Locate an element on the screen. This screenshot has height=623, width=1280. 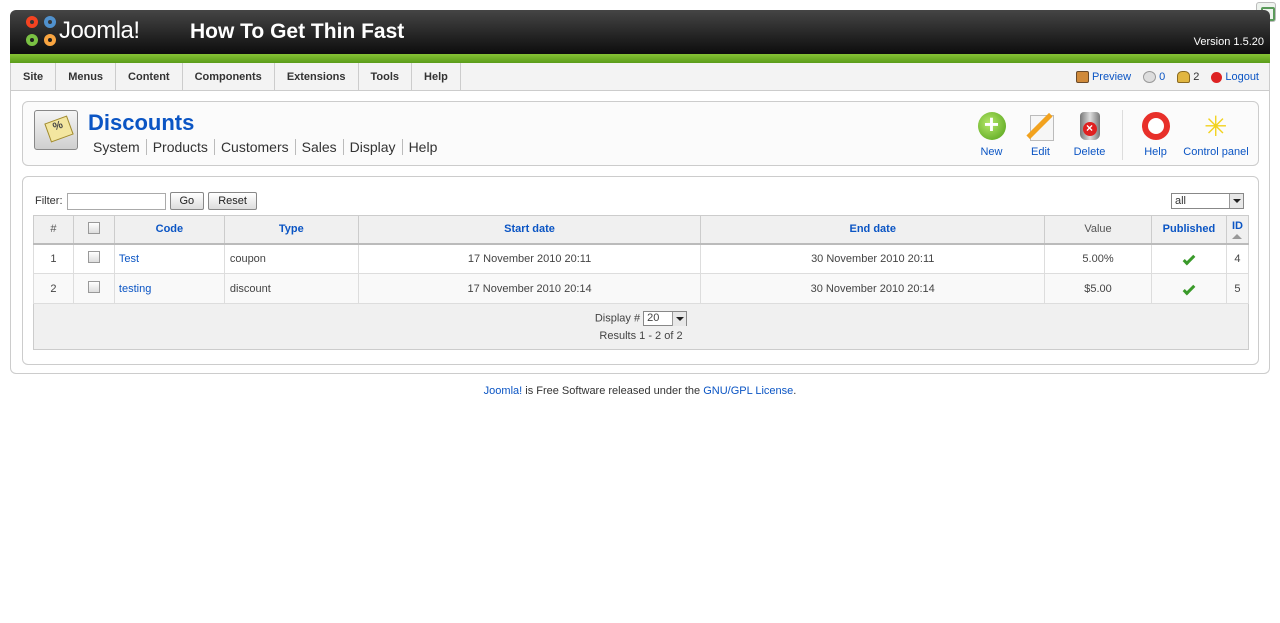
col-select-all is located at coordinates (93, 230).